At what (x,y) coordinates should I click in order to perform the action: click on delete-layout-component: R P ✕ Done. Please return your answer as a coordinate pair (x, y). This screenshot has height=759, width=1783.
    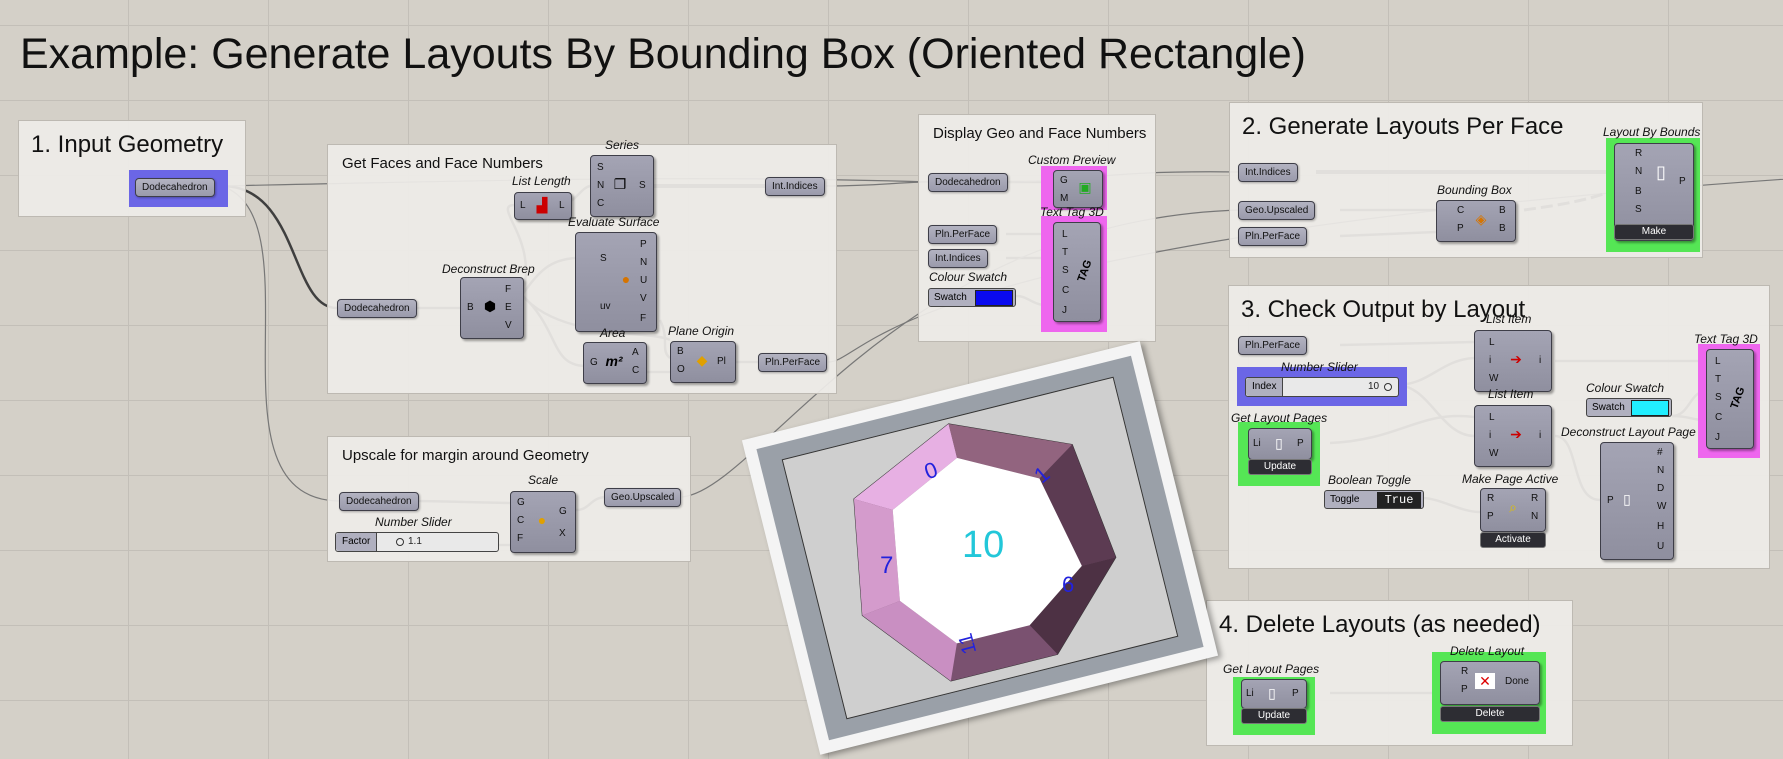
    Looking at the image, I should click on (1490, 683).